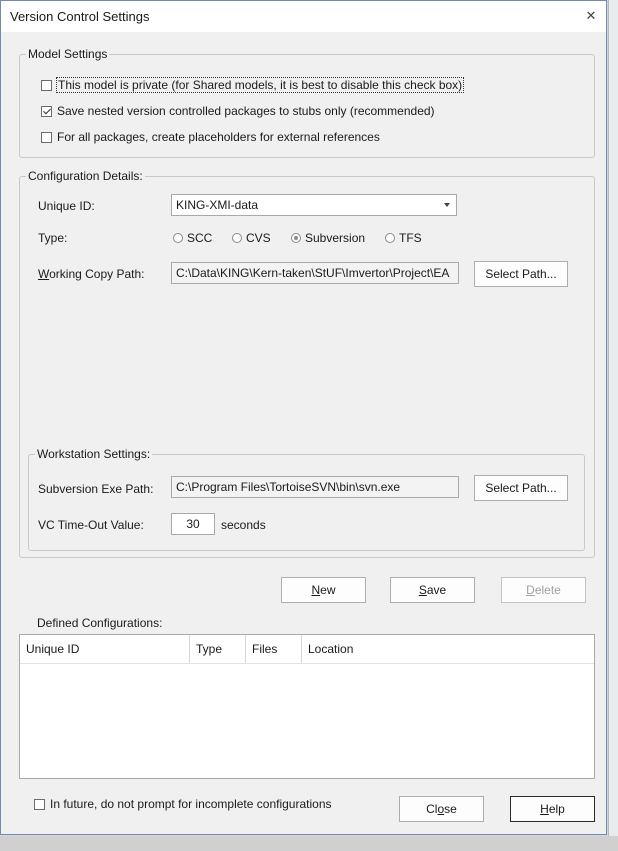  What do you see at coordinates (328, 590) in the screenshot?
I see `button-label: ew` at bounding box center [328, 590].